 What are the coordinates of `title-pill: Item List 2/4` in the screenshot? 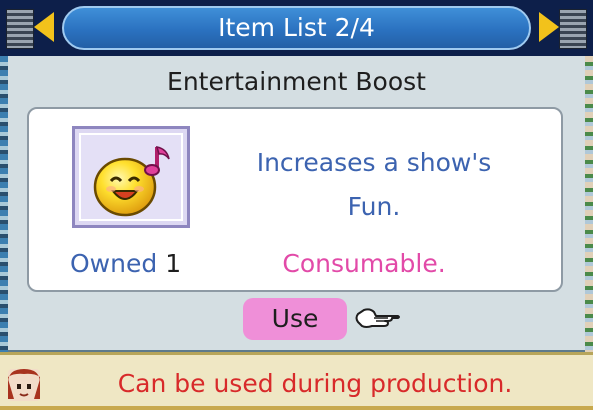 It's located at (296, 28).